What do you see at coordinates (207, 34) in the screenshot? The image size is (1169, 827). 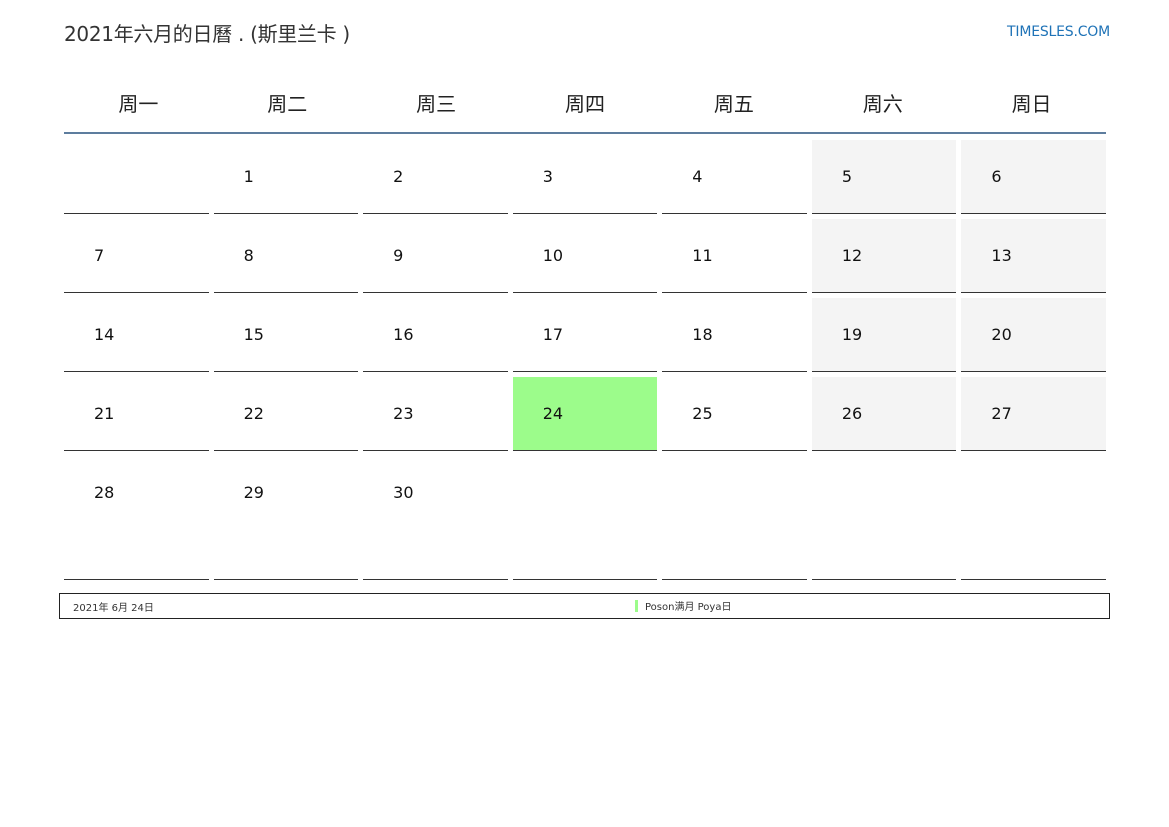 I see `page-title: 2021年六月的日曆 . (斯里兰卡 )` at bounding box center [207, 34].